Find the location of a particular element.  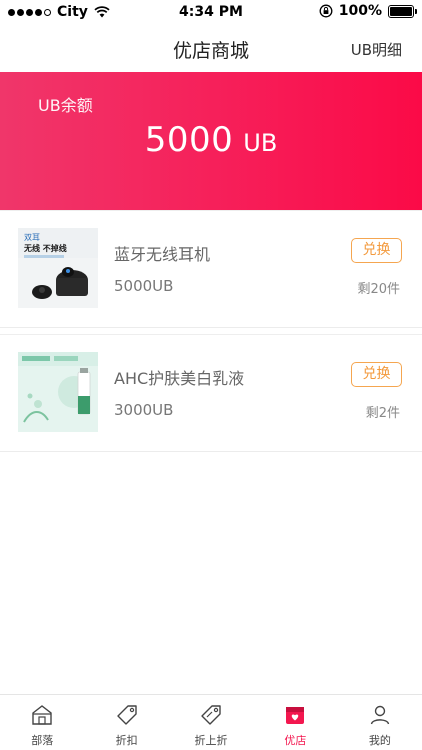

thumb-text-1: 双耳 is located at coordinates (32, 237).